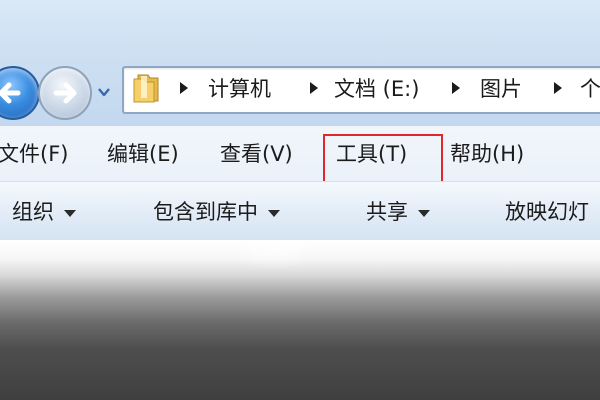 The height and width of the screenshot is (400, 600). I want to click on content-highlight, so click(275, 255).